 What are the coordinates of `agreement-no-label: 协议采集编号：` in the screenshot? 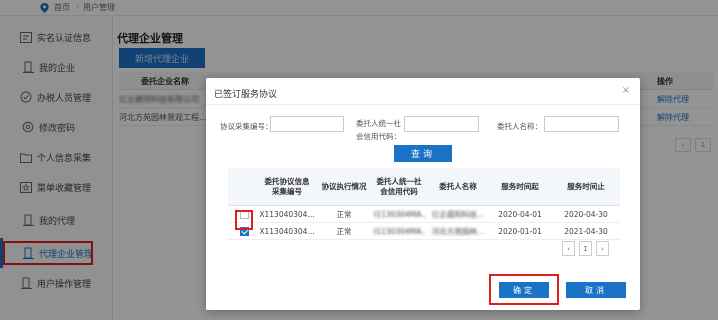 It's located at (246, 126).